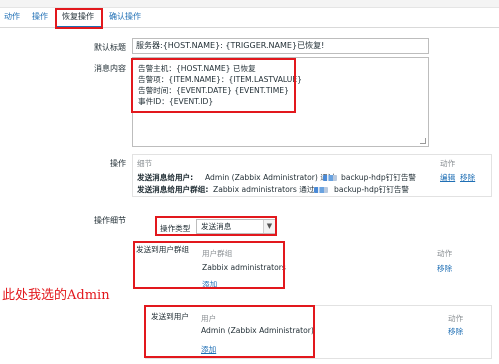 This screenshot has height=364, width=499. I want to click on highlight-box-groups, so click(209, 265).